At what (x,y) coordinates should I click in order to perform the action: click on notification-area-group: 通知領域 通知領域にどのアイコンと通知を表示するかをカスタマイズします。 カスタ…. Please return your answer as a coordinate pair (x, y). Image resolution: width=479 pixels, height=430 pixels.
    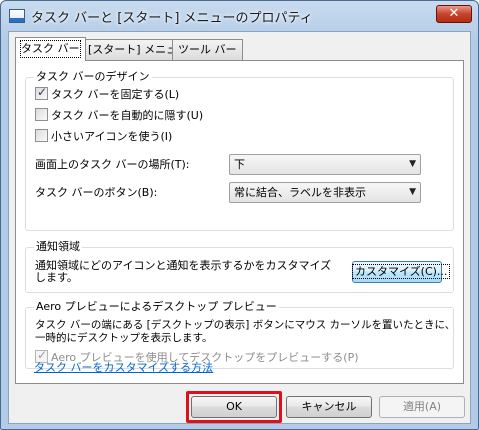
    Looking at the image, I should click on (239, 266).